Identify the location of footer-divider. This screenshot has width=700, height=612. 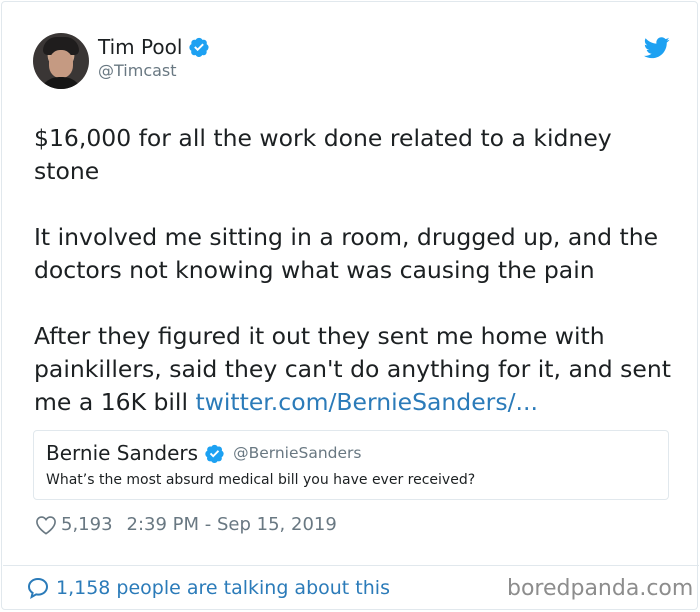
(351, 565).